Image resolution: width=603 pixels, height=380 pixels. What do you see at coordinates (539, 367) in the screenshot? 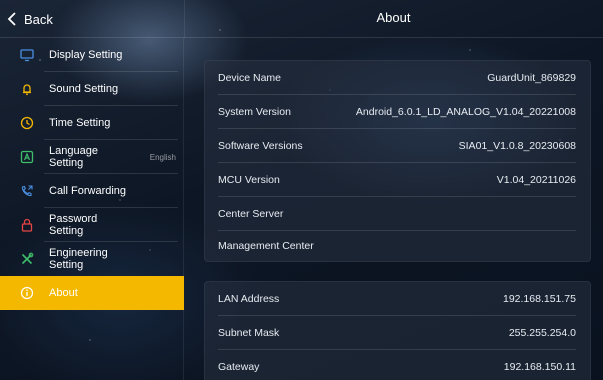
I see `info-value: 192.168.150.11` at bounding box center [539, 367].